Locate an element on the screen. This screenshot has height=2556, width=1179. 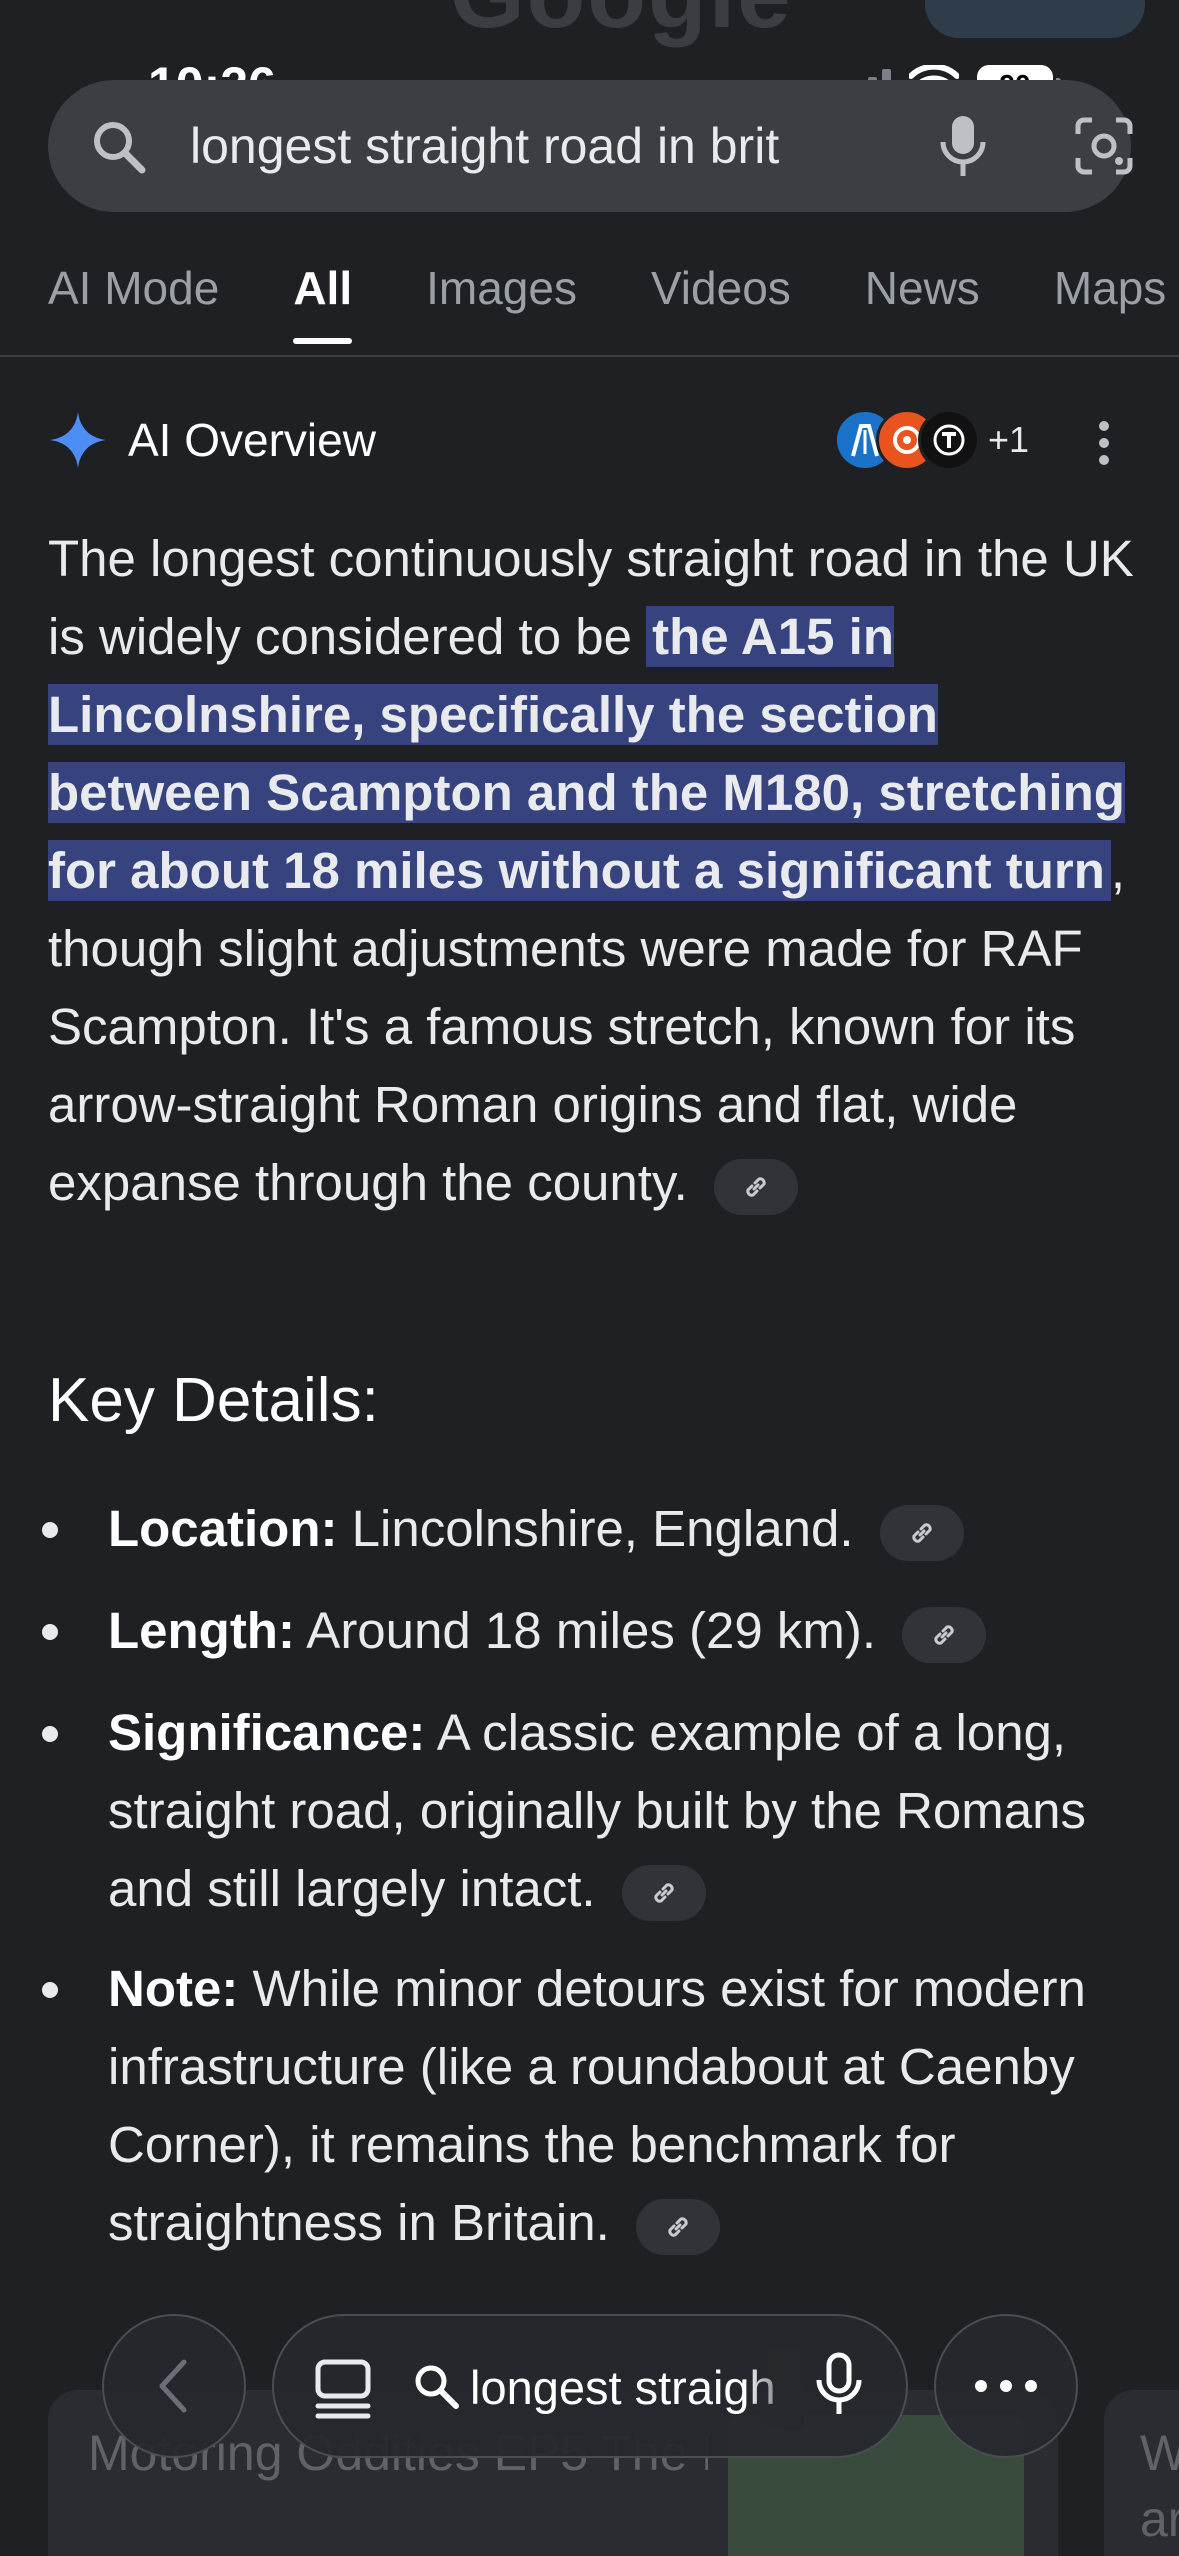
search-text-fade is located at coordinates (863, 146).